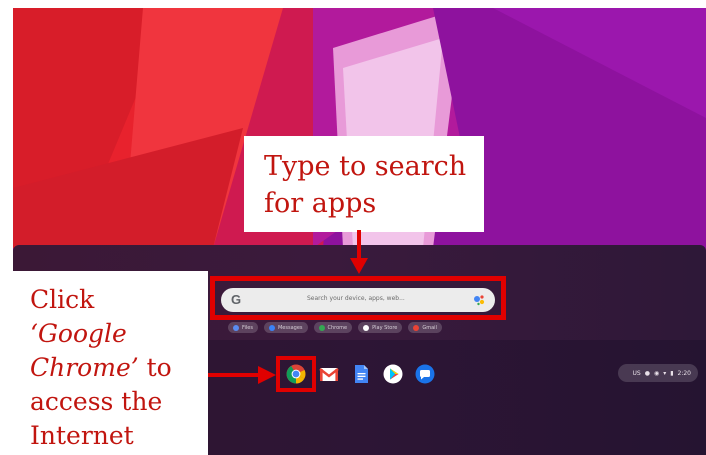 This screenshot has width=706, height=455. Describe the element at coordinates (665, 373) in the screenshot. I see `wifi-icon: ▾` at that location.